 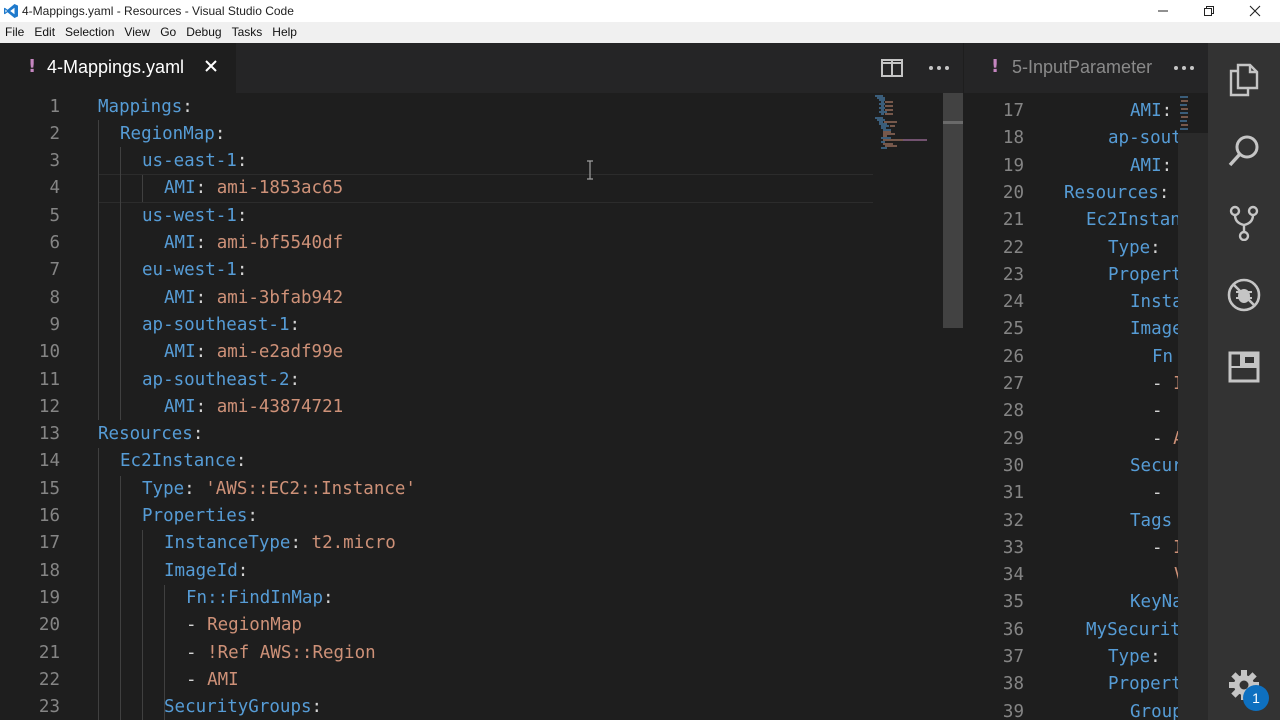 What do you see at coordinates (1244, 79) in the screenshot?
I see `explorer-icon` at bounding box center [1244, 79].